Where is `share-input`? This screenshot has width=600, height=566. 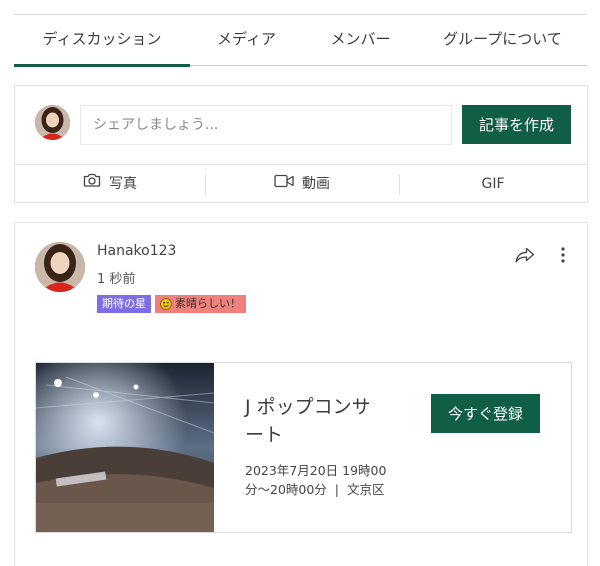
share-input is located at coordinates (266, 125).